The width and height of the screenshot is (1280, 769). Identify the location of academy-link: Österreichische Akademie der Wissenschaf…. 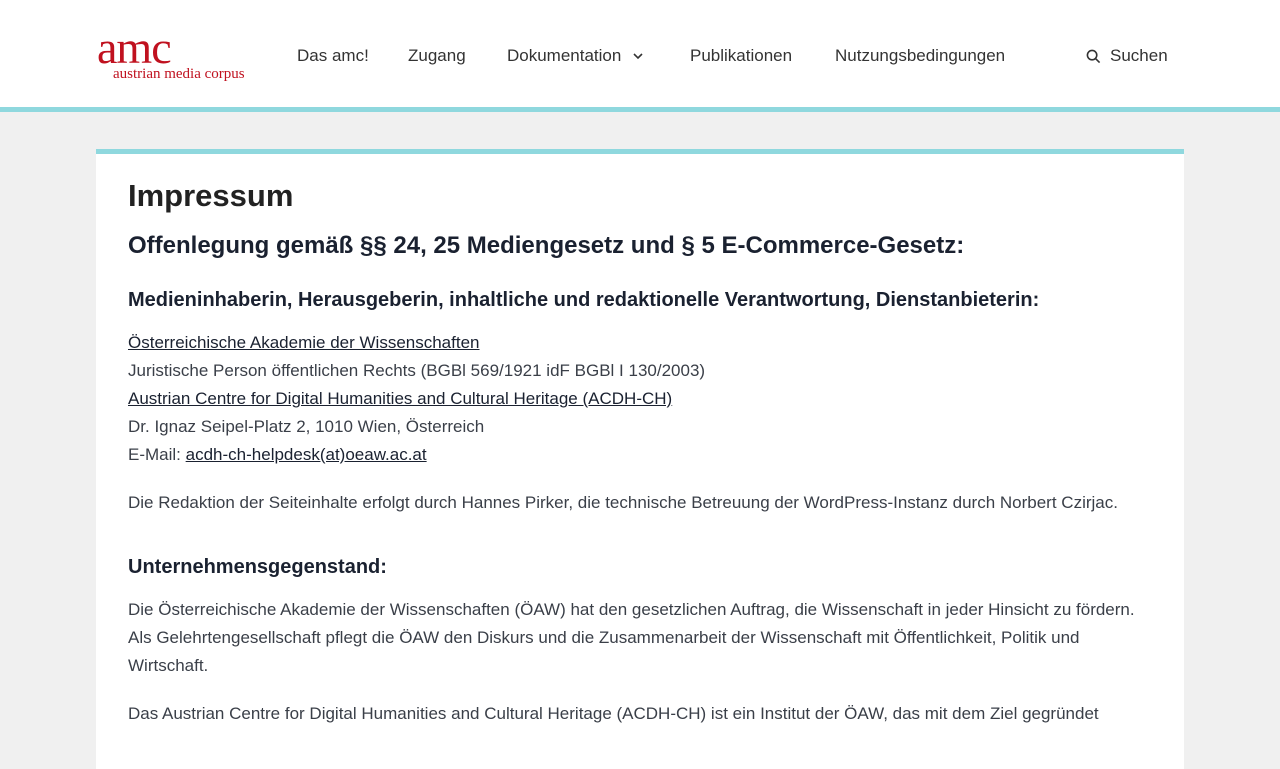
(304, 342).